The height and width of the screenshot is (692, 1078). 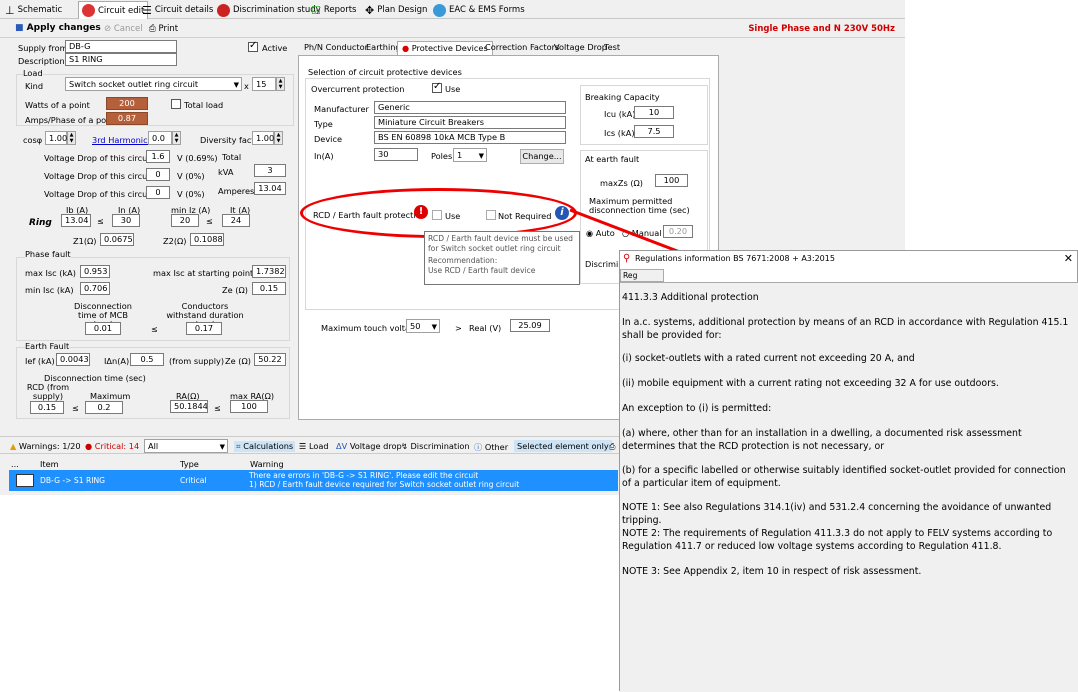 I want to click on device-field: BS EN 60898 10kA MCB Type B, so click(x=470, y=137).